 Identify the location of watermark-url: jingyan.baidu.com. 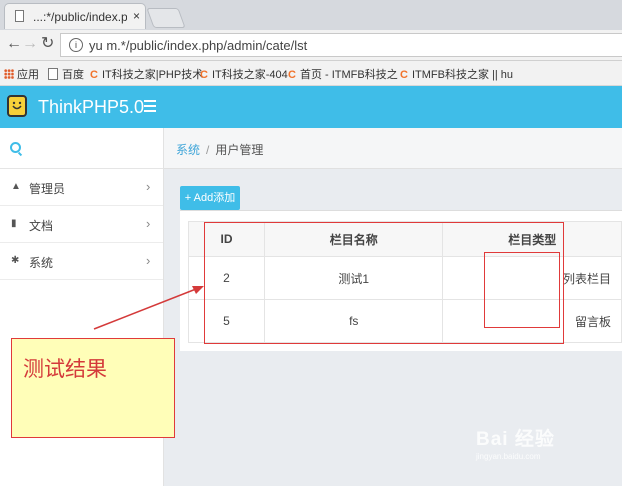
(508, 456).